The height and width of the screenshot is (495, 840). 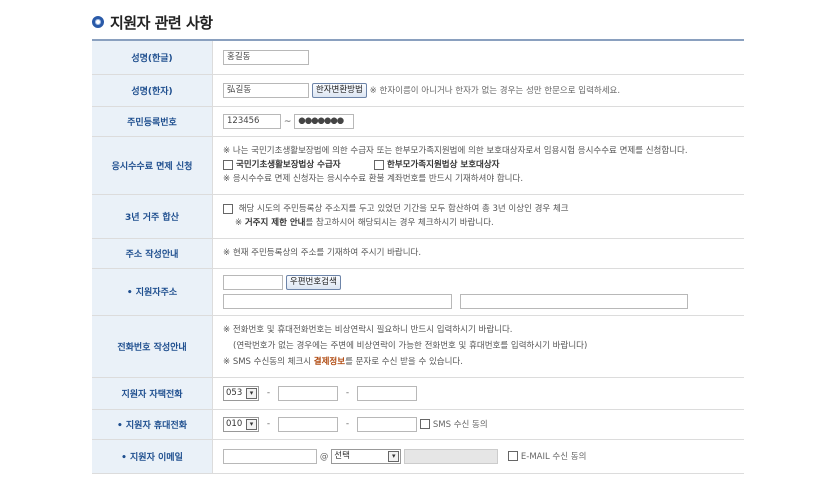 I want to click on label-address: • 지원자주소, so click(x=152, y=292).